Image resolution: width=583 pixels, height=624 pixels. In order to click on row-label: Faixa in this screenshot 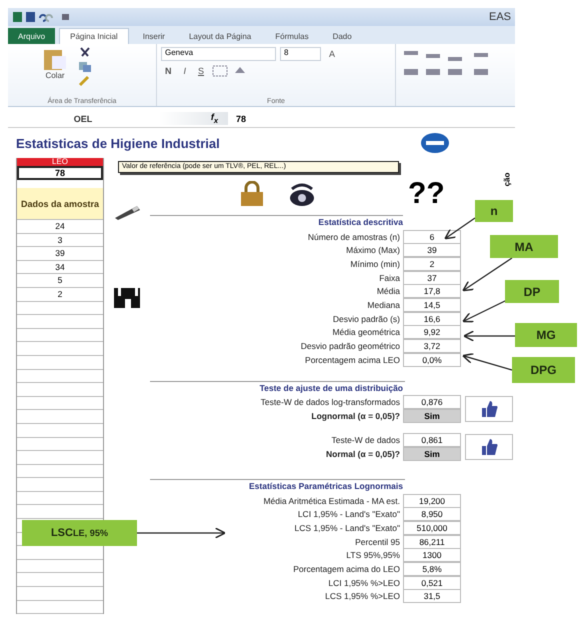, I will do `click(389, 277)`.